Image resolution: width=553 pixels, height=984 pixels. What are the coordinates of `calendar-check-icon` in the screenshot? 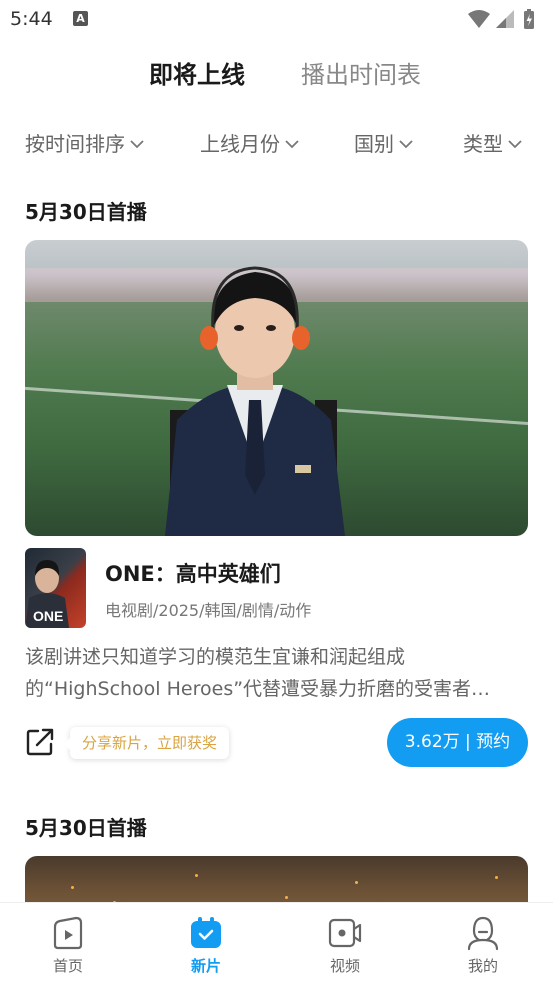 It's located at (206, 932).